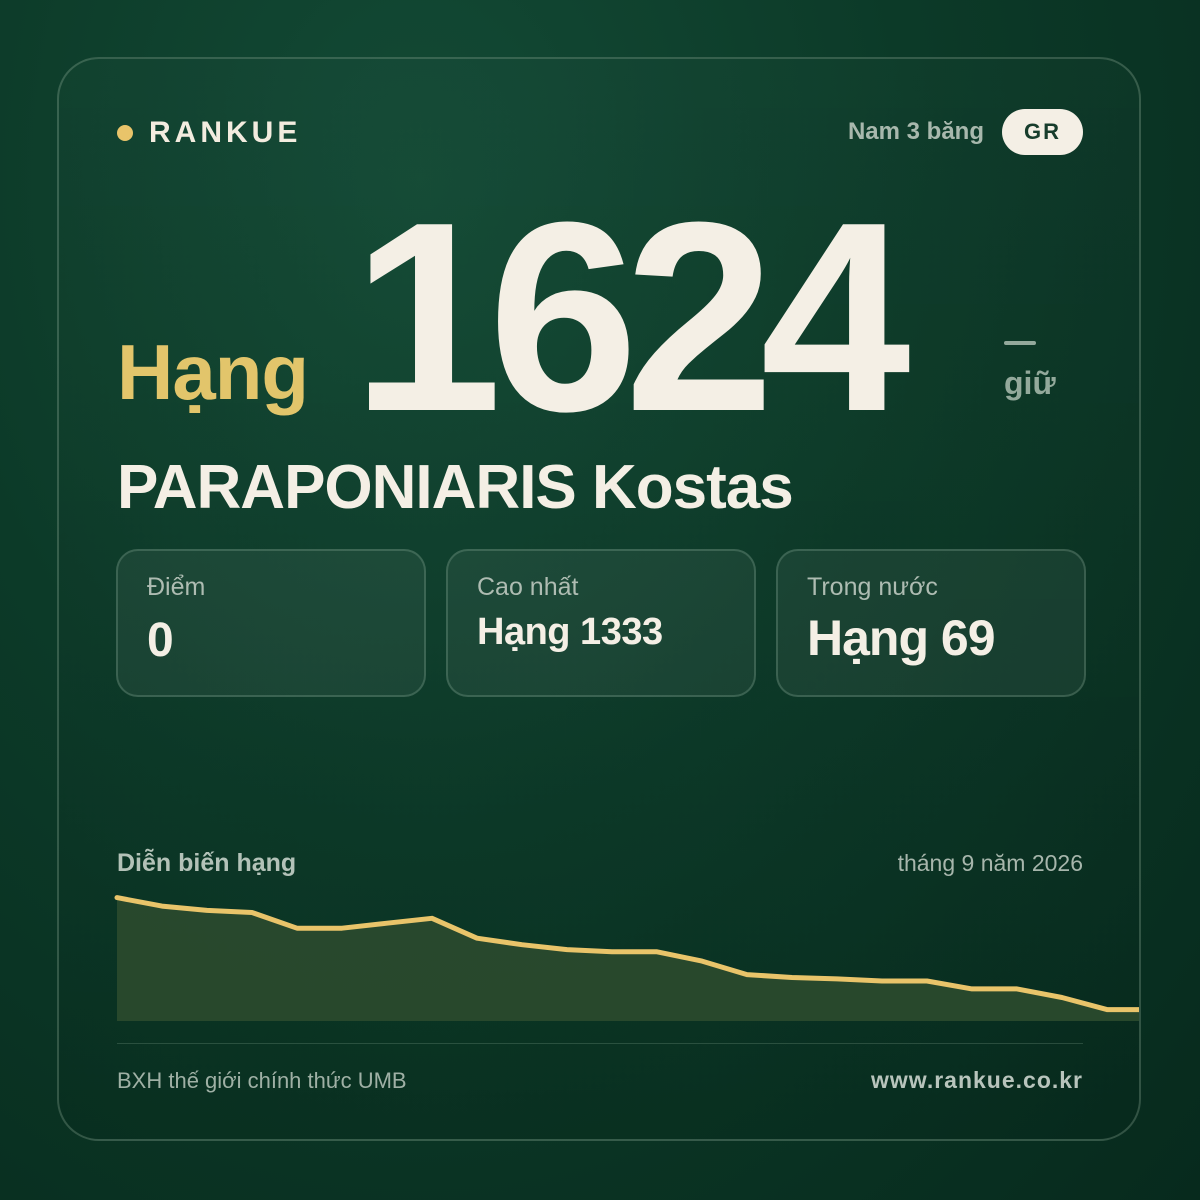  What do you see at coordinates (1020, 343) in the screenshot?
I see `trend-dash-icon` at bounding box center [1020, 343].